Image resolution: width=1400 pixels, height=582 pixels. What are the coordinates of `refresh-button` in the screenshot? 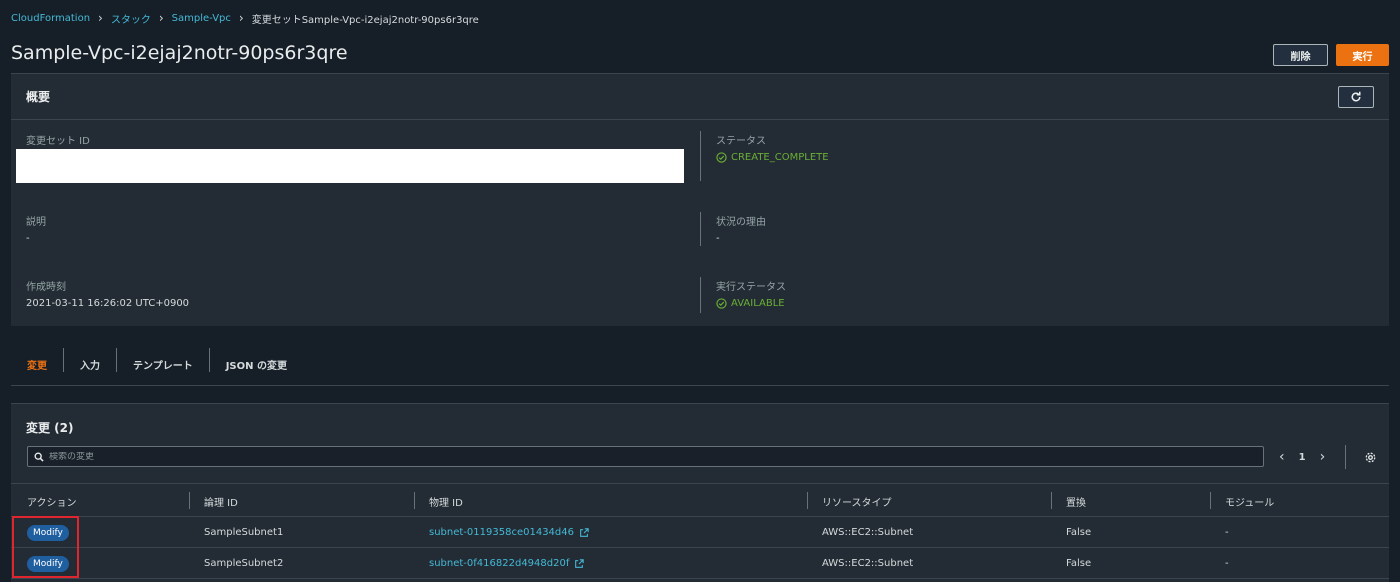 It's located at (1356, 97).